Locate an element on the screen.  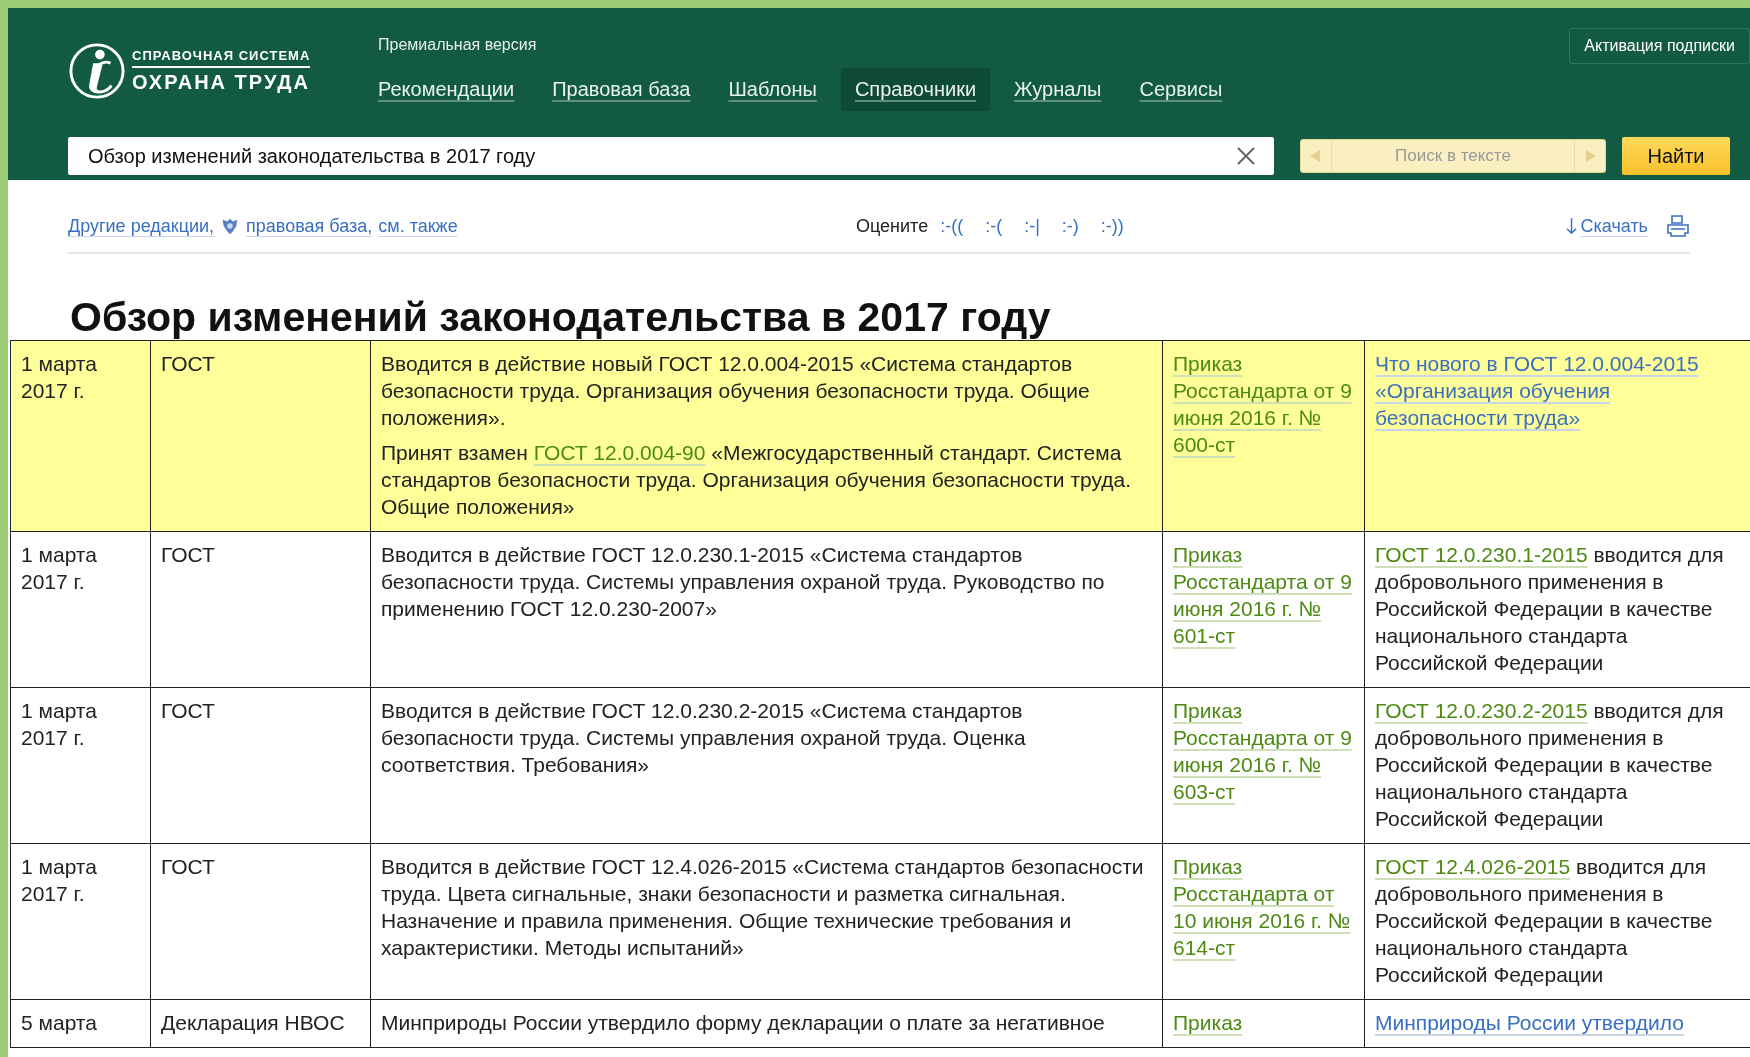
nav-tab: Справочники is located at coordinates (915, 89).